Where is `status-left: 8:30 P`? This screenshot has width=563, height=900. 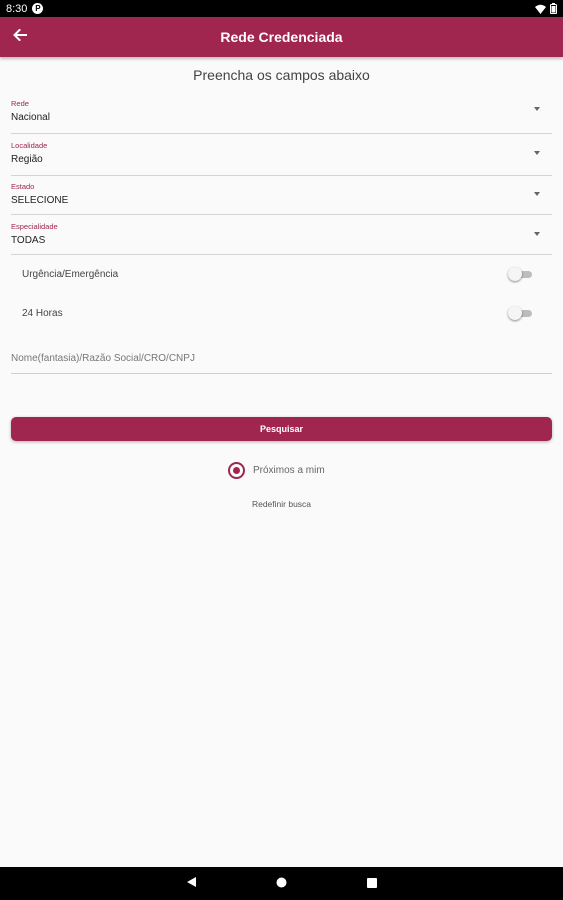 status-left: 8:30 P is located at coordinates (25, 8).